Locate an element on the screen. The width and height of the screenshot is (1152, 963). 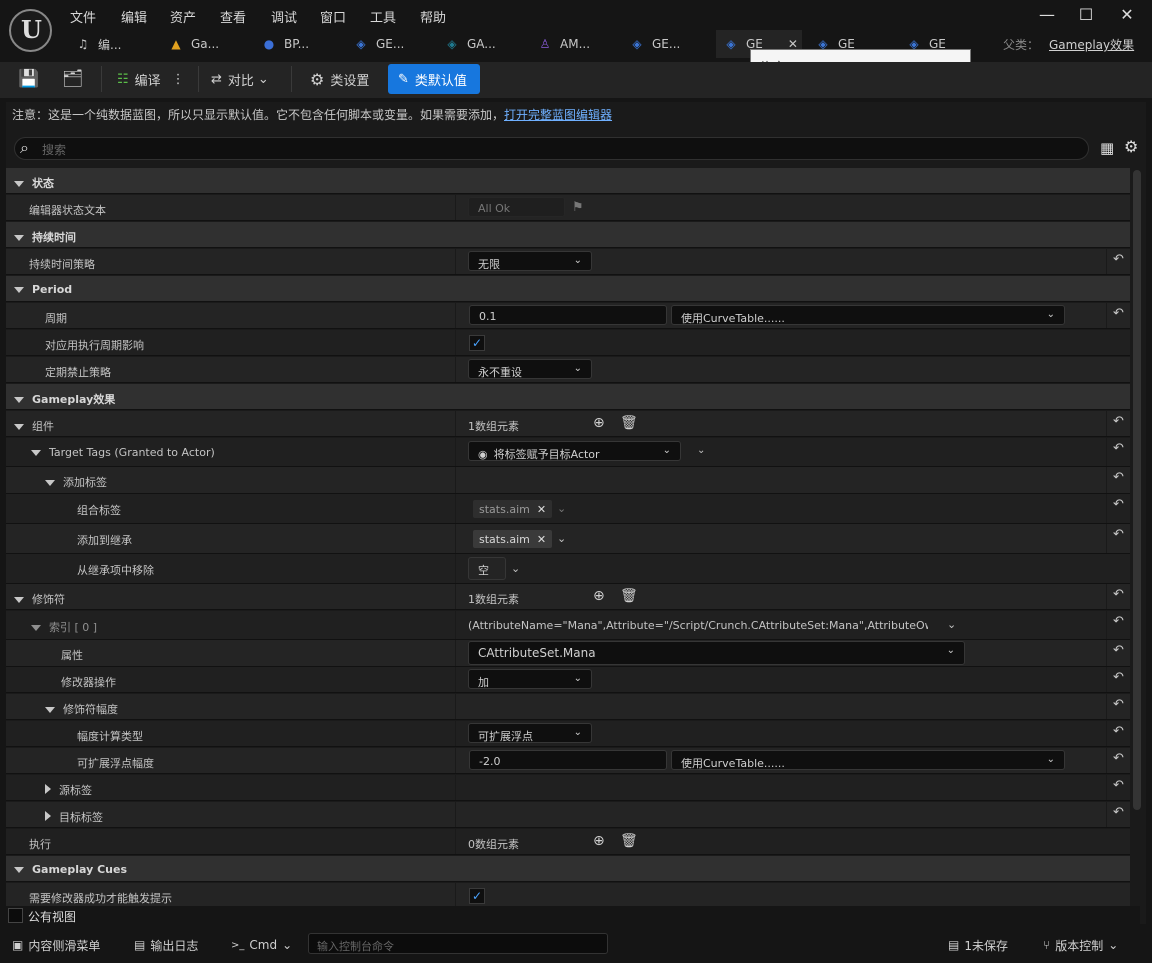
public-view-checkbox is located at coordinates (15, 915).